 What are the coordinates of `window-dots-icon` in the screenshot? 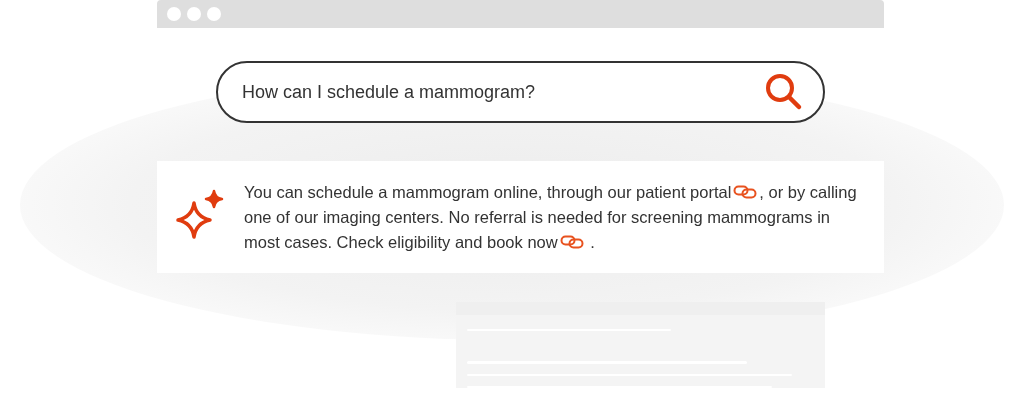 It's located at (194, 14).